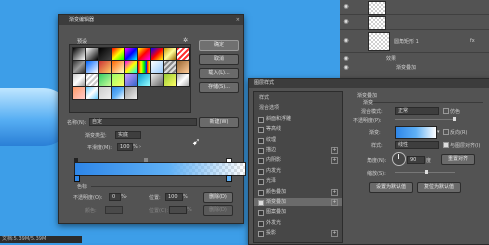  What do you see at coordinates (446, 111) in the screenshot?
I see `dither-checkbox` at bounding box center [446, 111].